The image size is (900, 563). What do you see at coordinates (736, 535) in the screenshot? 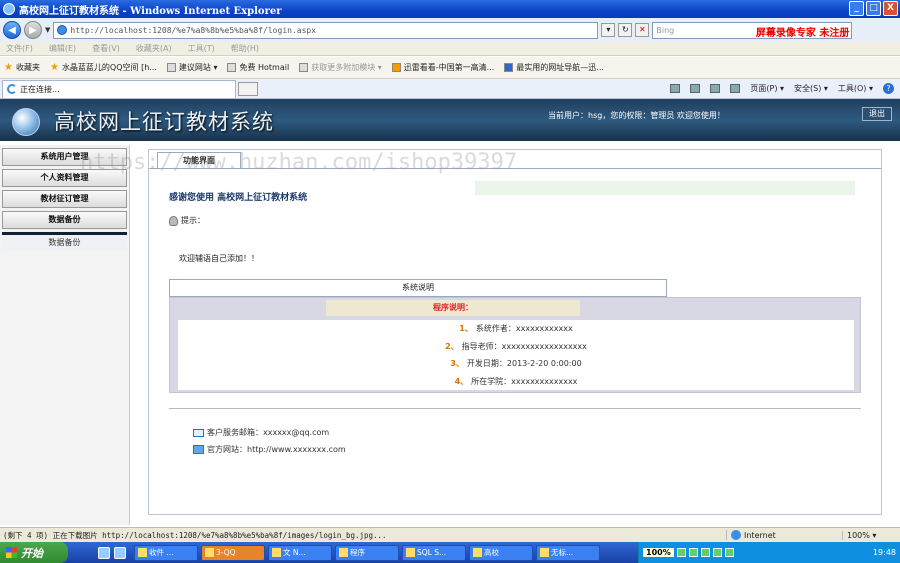
I see `globe-icon` at bounding box center [736, 535].